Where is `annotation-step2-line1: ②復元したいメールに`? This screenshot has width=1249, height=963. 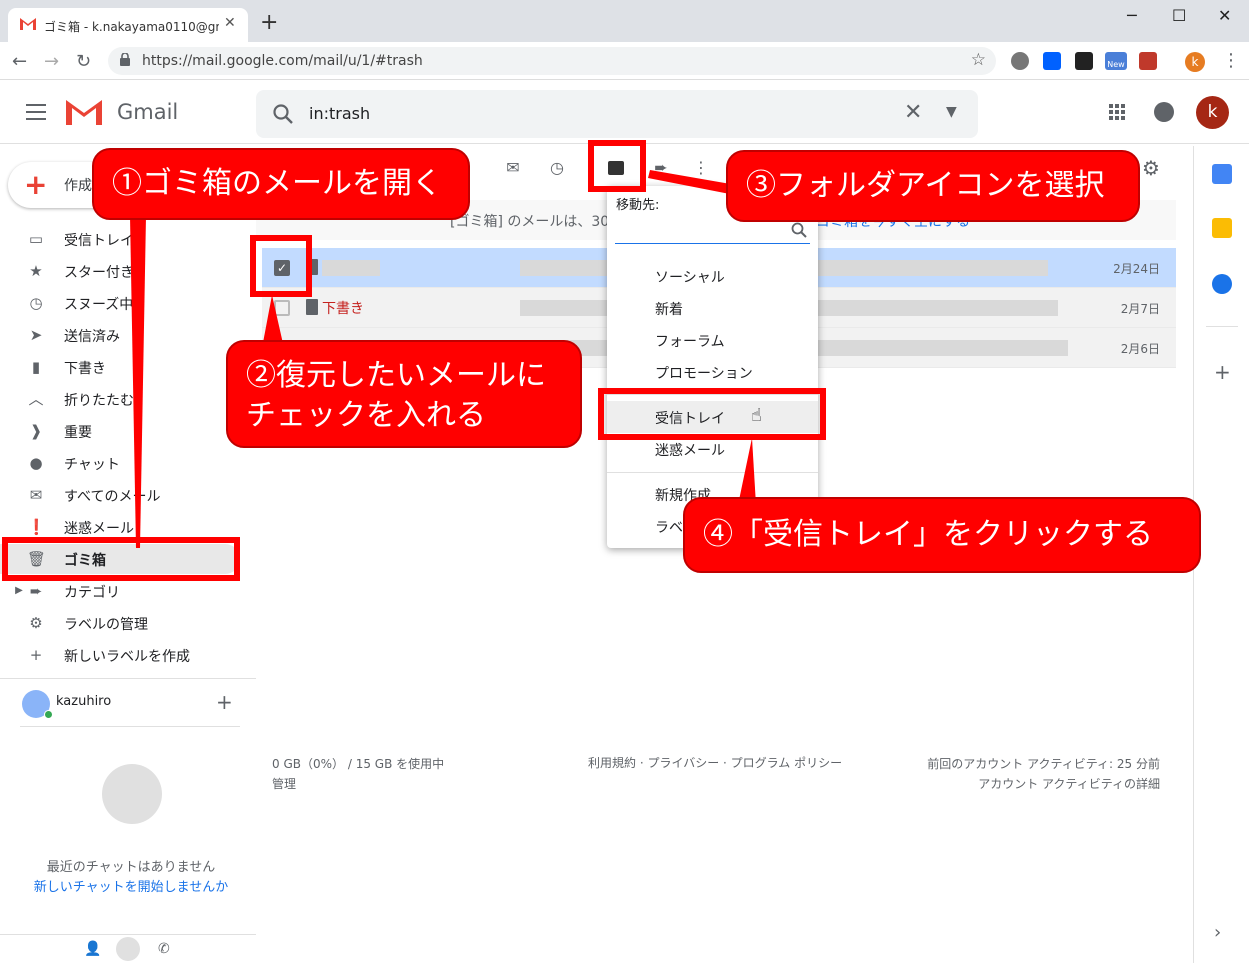
annotation-step2-line1: ②復元したいメールに is located at coordinates (396, 375).